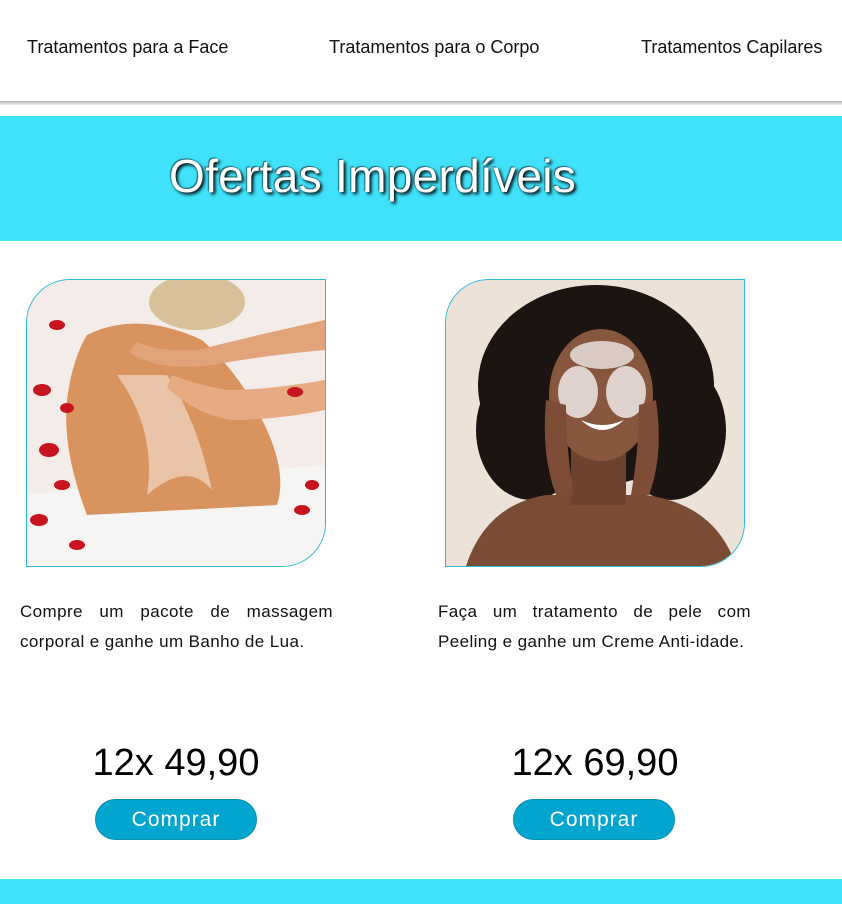 Image resolution: width=842 pixels, height=904 pixels. Describe the element at coordinates (127, 47) in the screenshot. I see `nav-link-face: Tratamentos para a Face` at that location.